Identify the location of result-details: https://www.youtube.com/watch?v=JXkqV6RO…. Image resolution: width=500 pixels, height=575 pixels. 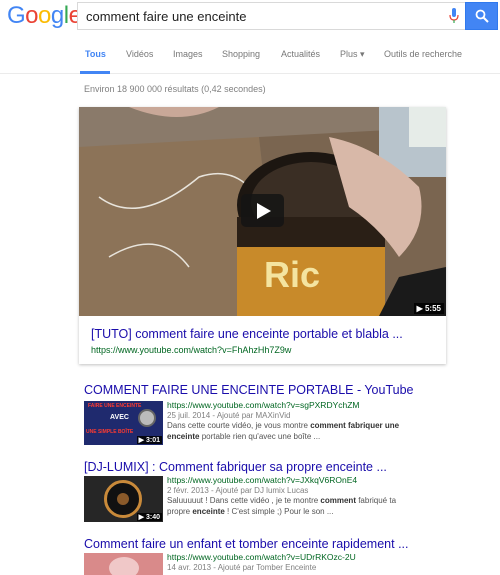
(332, 496).